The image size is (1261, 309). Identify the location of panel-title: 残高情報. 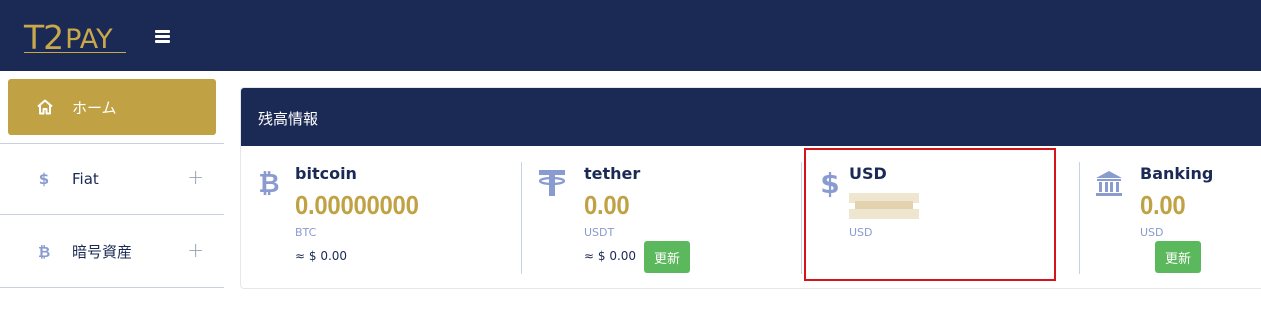
(288, 119).